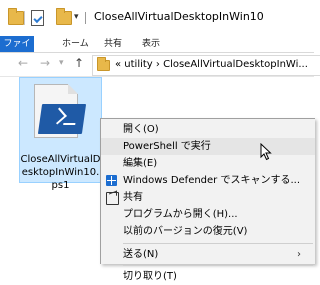 This screenshot has height=285, width=320. I want to click on folder-icon, so click(16, 16).